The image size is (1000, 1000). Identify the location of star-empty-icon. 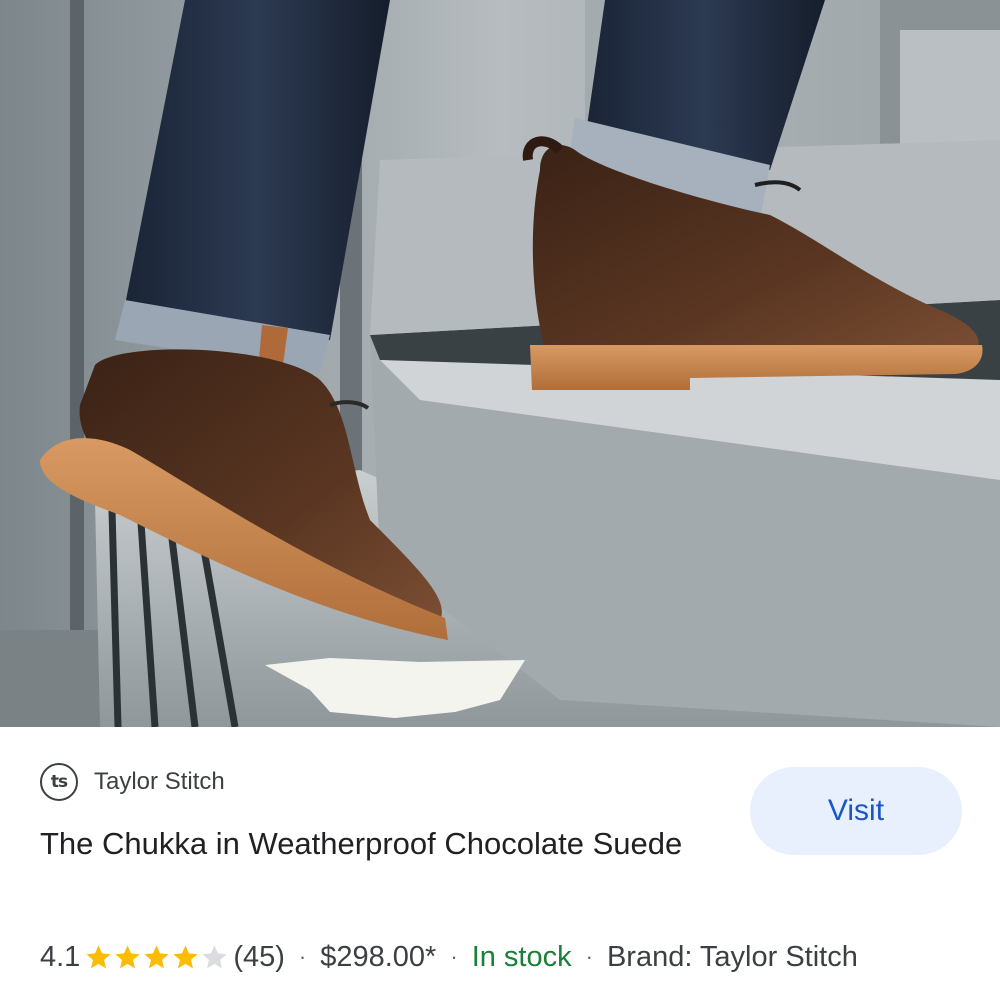
(214, 956).